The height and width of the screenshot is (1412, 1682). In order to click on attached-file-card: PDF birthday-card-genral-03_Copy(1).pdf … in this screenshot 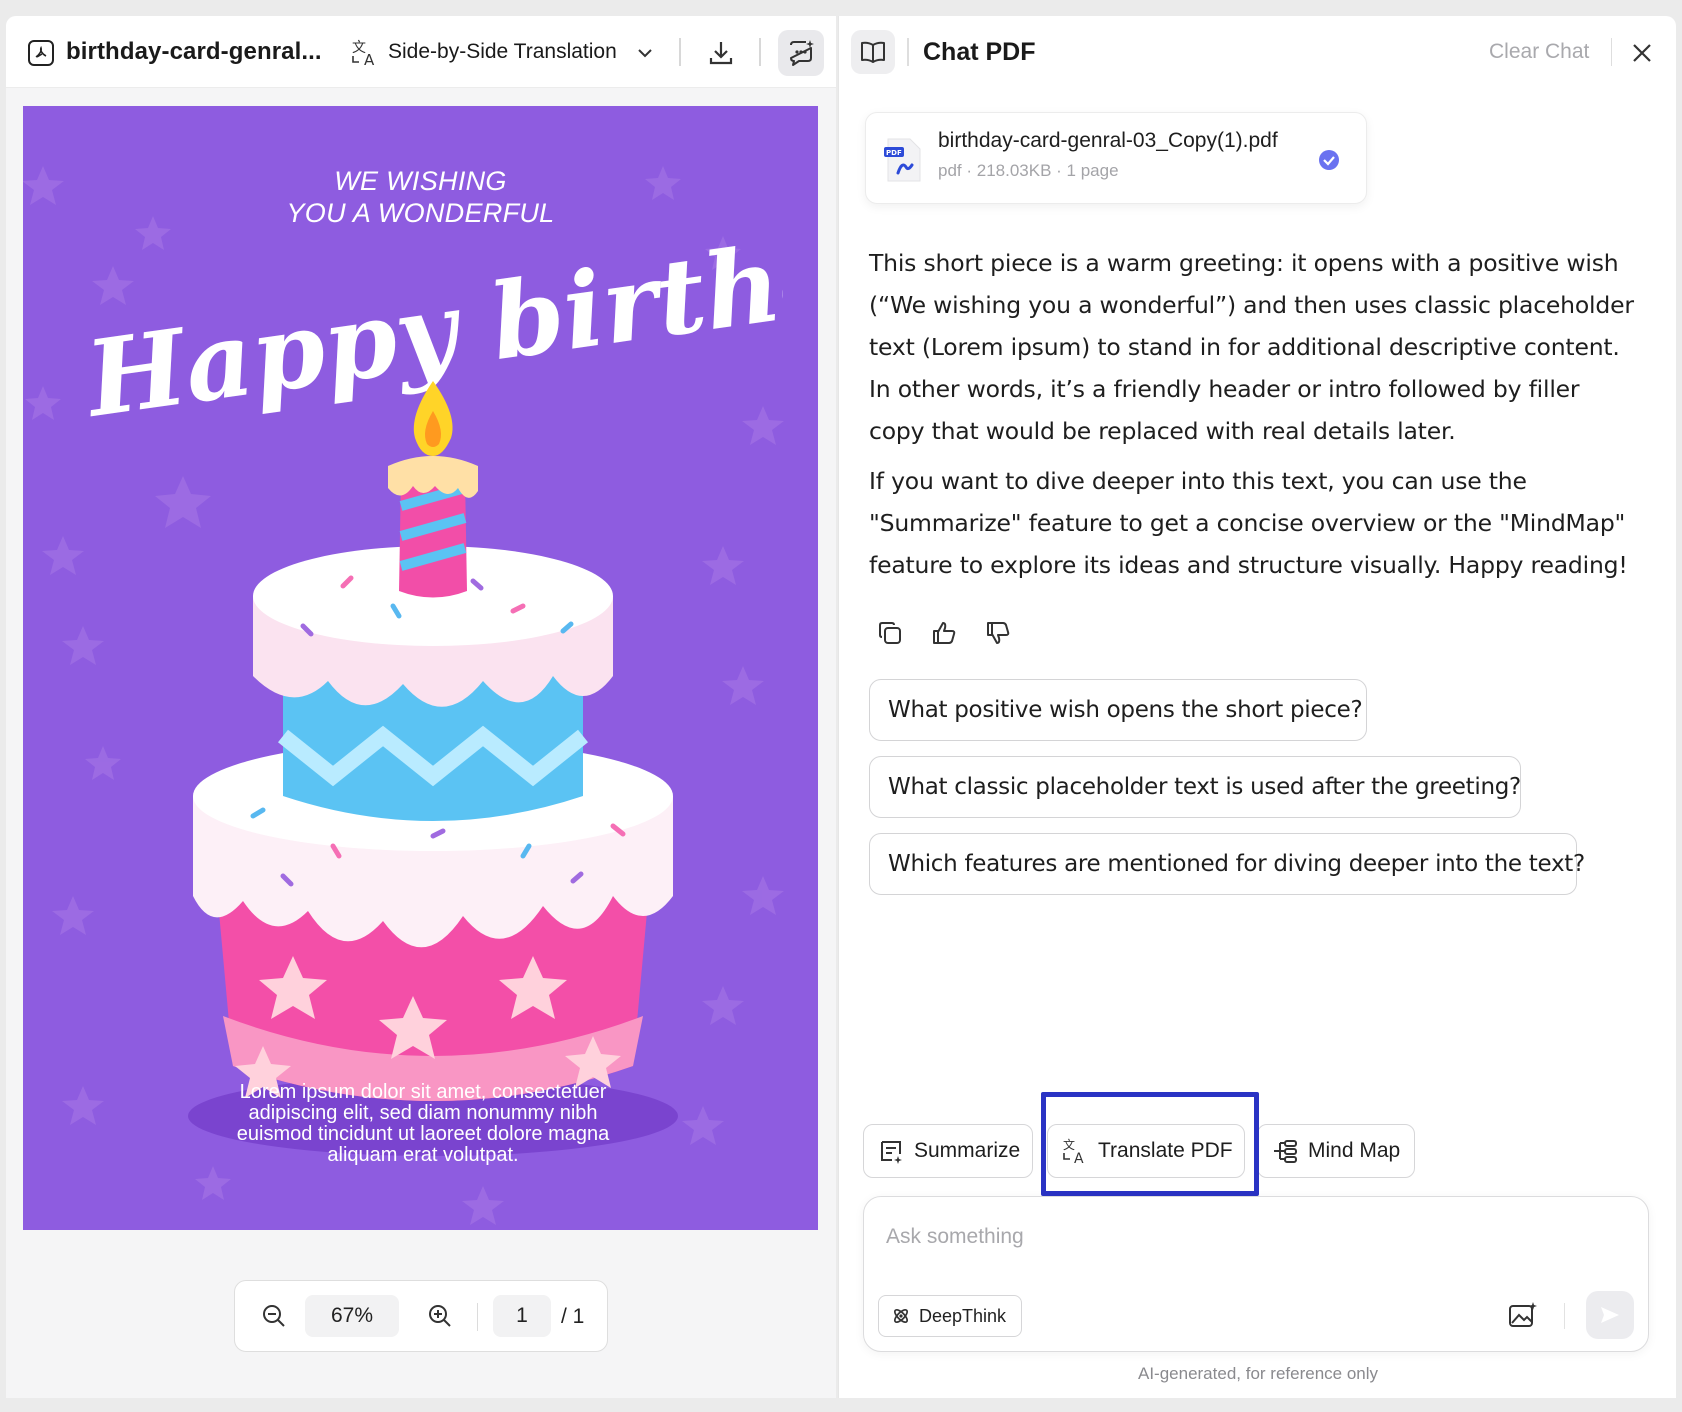, I will do `click(1116, 158)`.